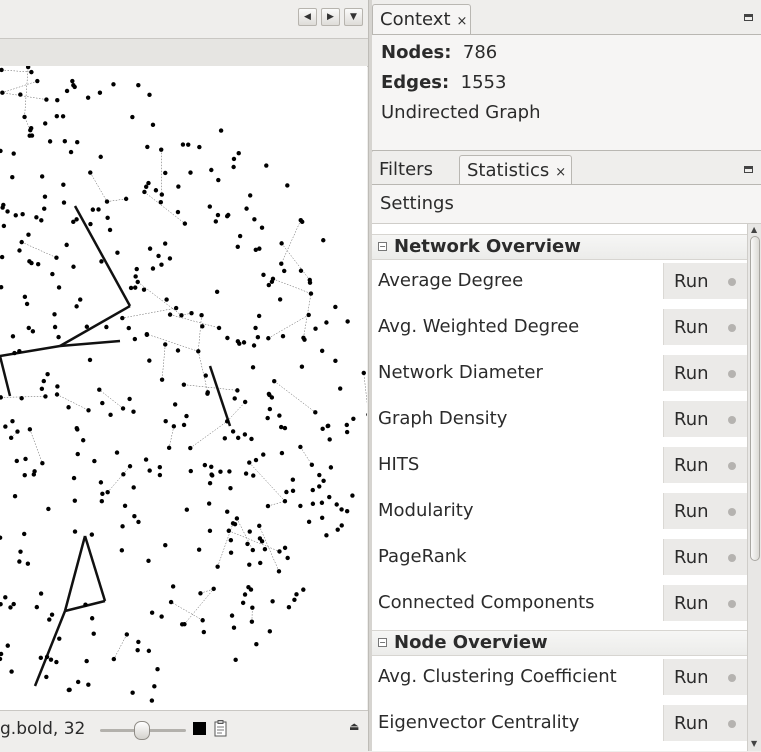 The image size is (761, 752). Describe the element at coordinates (42, 729) in the screenshot. I see `font-label: g.bold, 32` at that location.